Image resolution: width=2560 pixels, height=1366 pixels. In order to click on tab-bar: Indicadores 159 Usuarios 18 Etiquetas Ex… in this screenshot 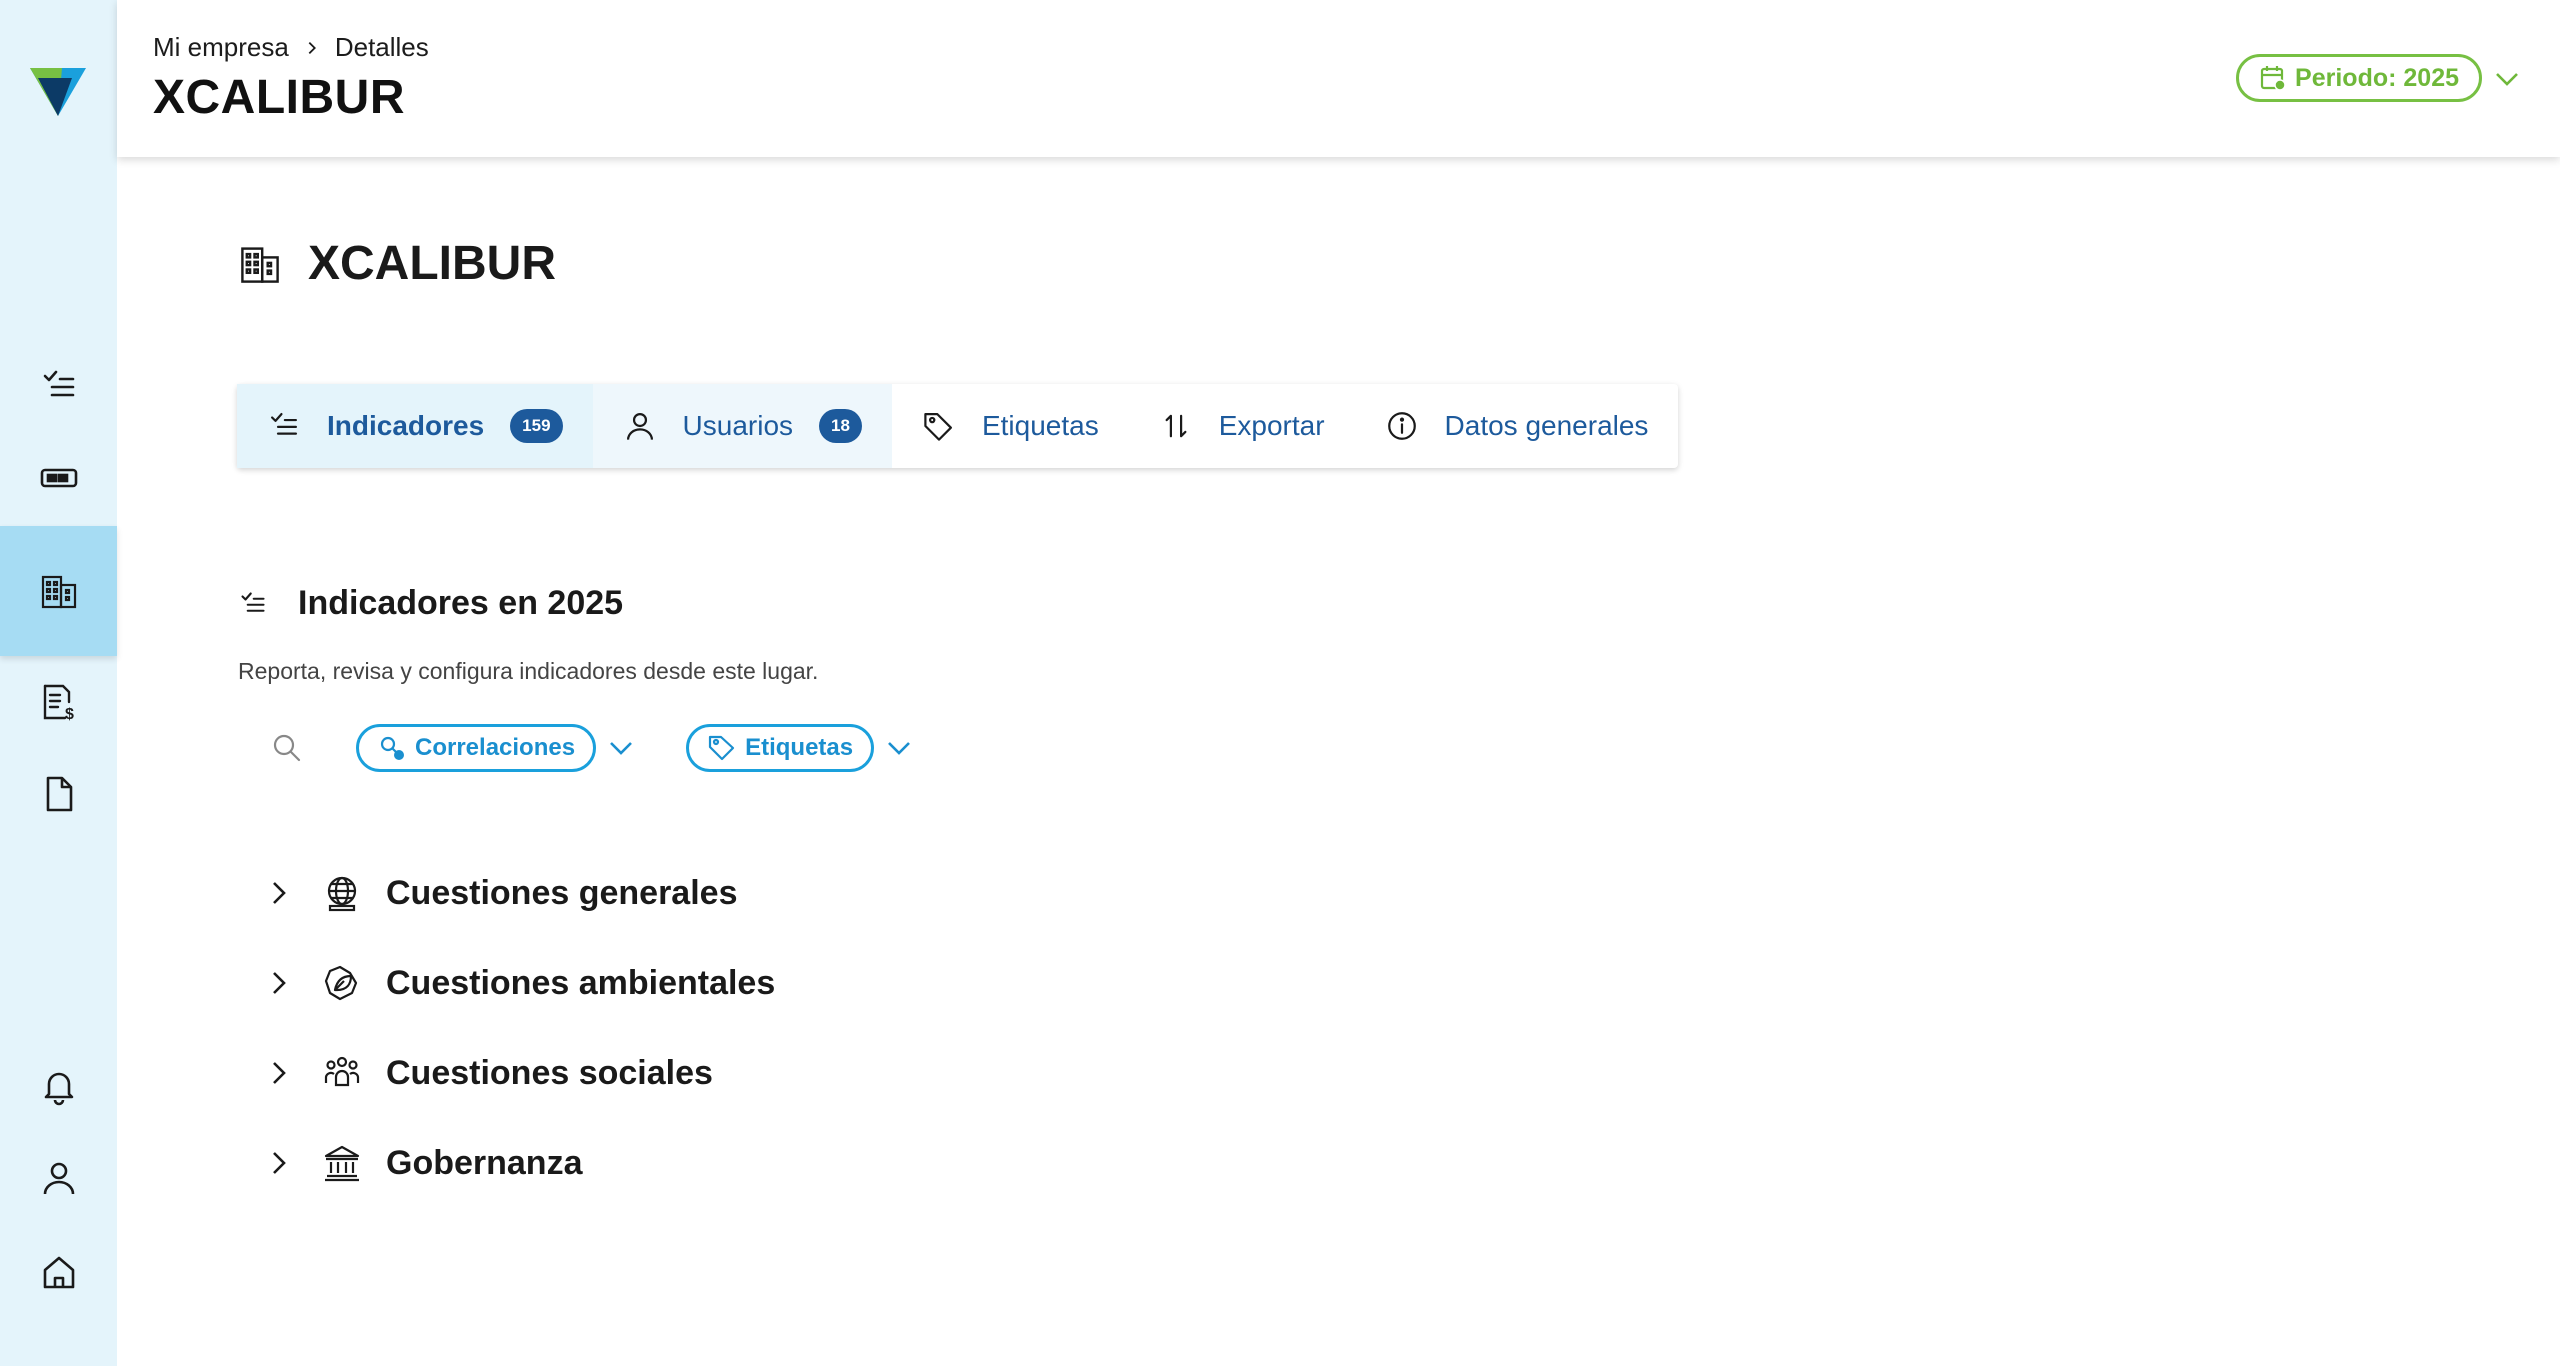, I will do `click(958, 426)`.